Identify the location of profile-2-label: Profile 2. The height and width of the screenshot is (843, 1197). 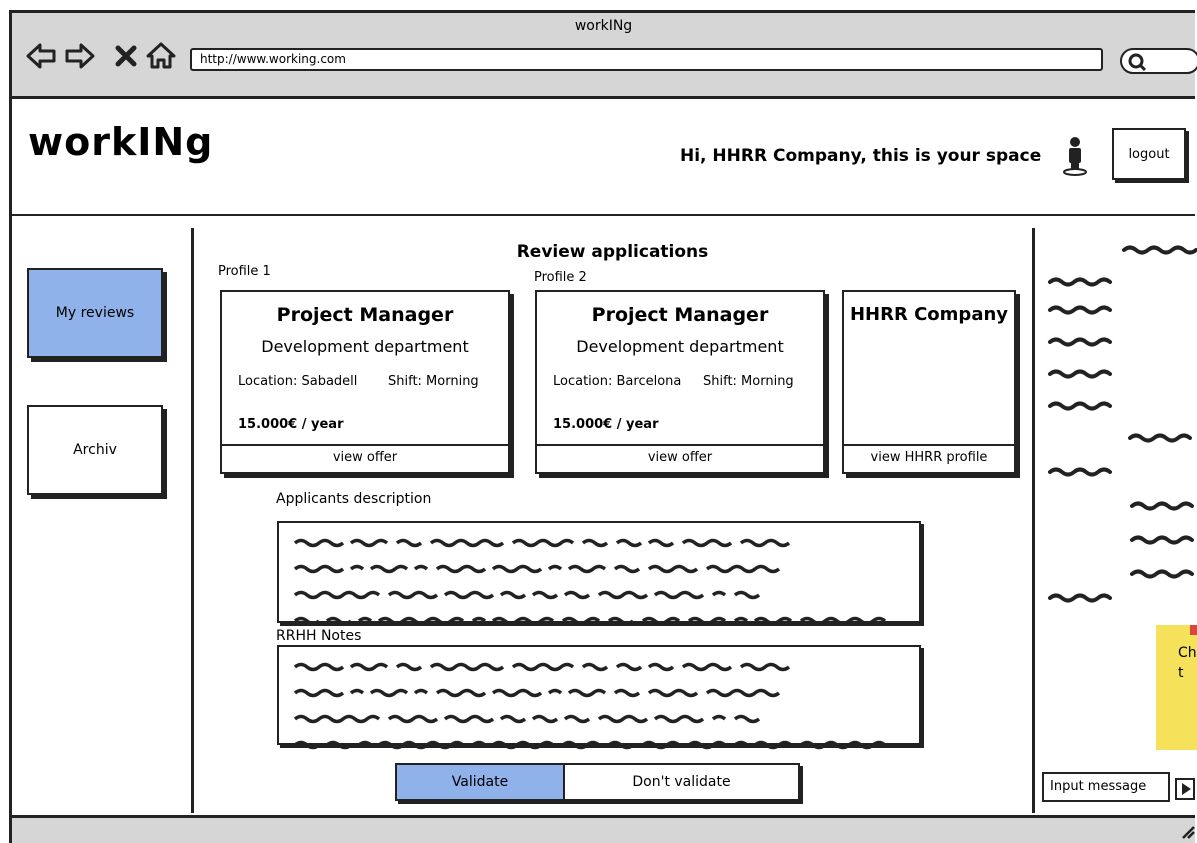
(560, 277).